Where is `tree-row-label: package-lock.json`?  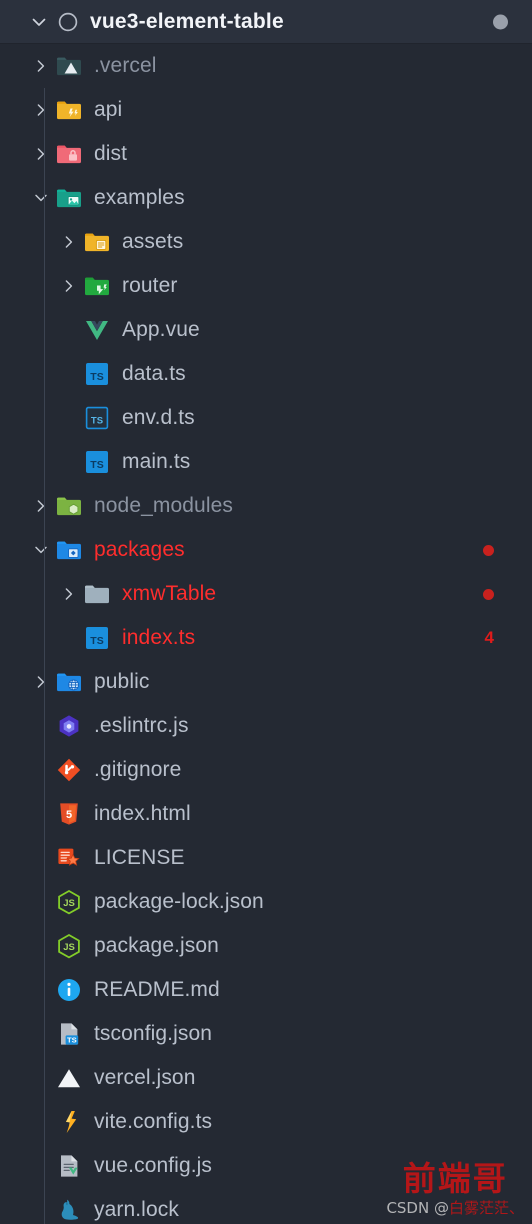 tree-row-label: package-lock.json is located at coordinates (179, 901).